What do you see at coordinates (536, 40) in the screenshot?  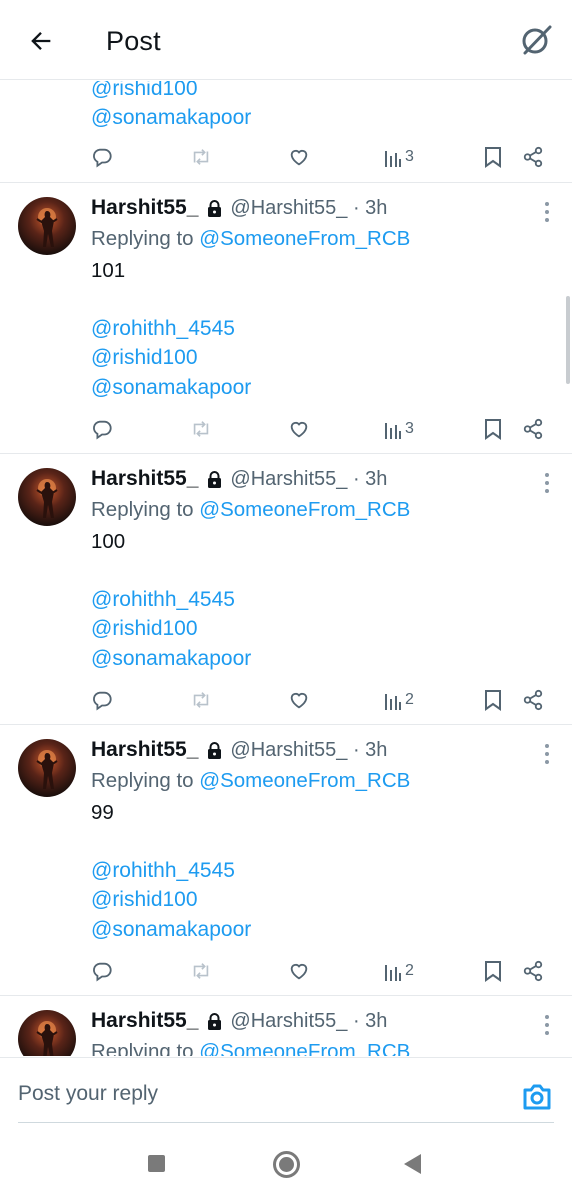 I see `grok-slash-circle-icon` at bounding box center [536, 40].